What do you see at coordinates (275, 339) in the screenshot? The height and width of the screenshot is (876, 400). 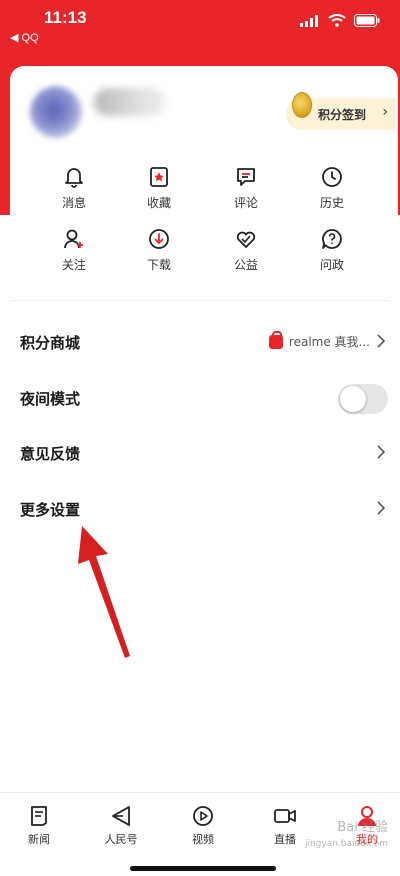 I see `shopping-bag-icon` at bounding box center [275, 339].